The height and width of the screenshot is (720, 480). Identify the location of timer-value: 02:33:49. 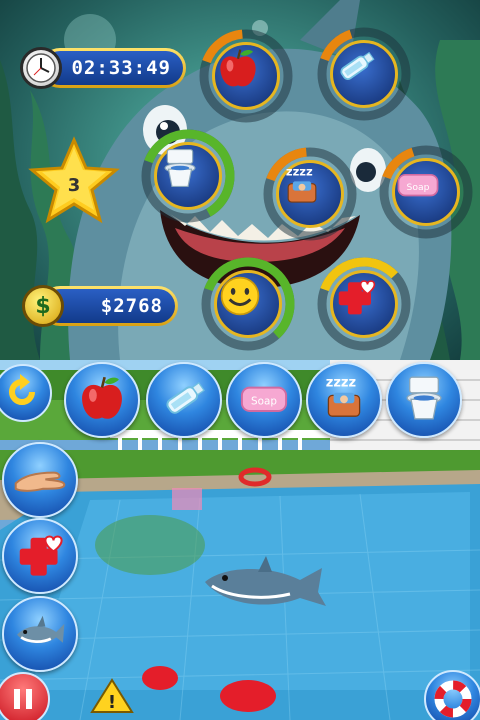
(121, 68).